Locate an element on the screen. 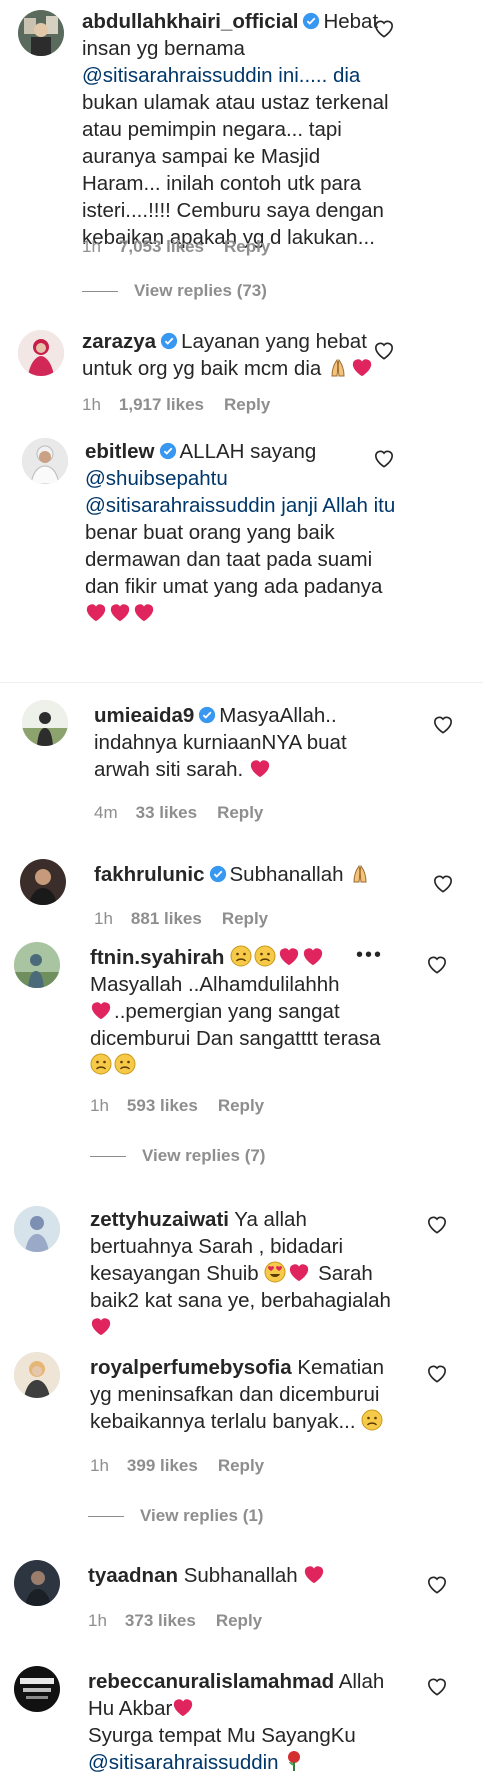 The image size is (483, 1792). username: tyaadnan is located at coordinates (133, 1575).